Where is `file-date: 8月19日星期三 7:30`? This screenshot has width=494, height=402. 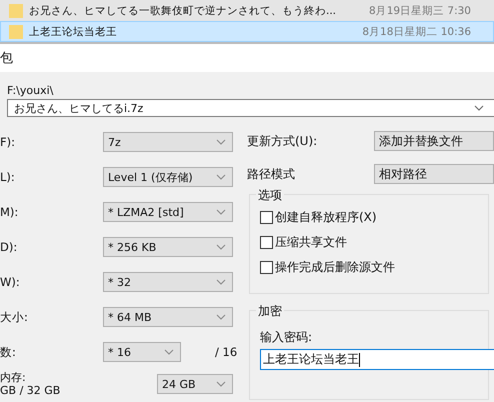 file-date: 8月19日星期三 7:30 is located at coordinates (420, 11).